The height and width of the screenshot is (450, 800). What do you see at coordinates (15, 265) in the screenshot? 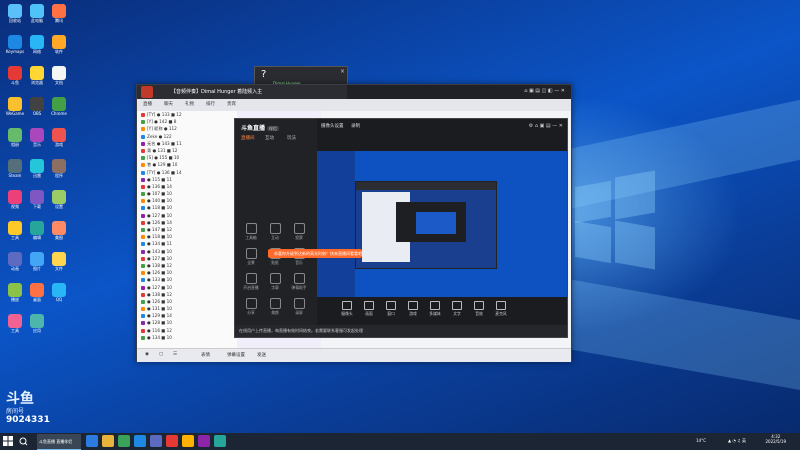
I see `desktop-icon: 动画` at bounding box center [15, 265].